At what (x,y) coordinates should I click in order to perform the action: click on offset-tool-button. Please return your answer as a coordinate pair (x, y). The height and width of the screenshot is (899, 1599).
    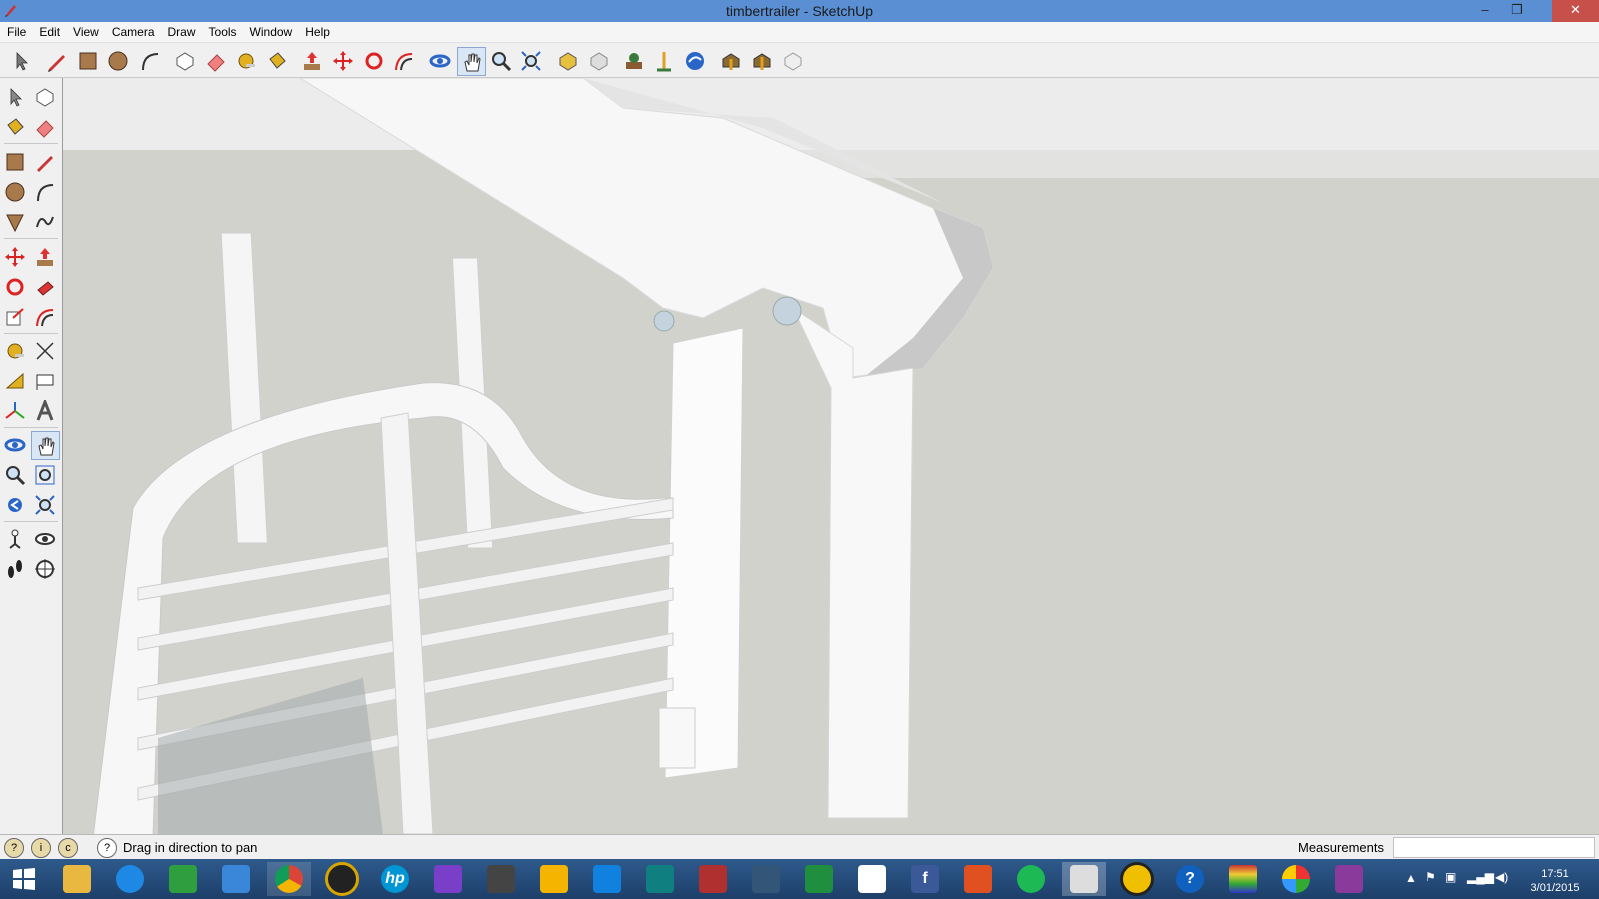
    Looking at the image, I should click on (403, 60).